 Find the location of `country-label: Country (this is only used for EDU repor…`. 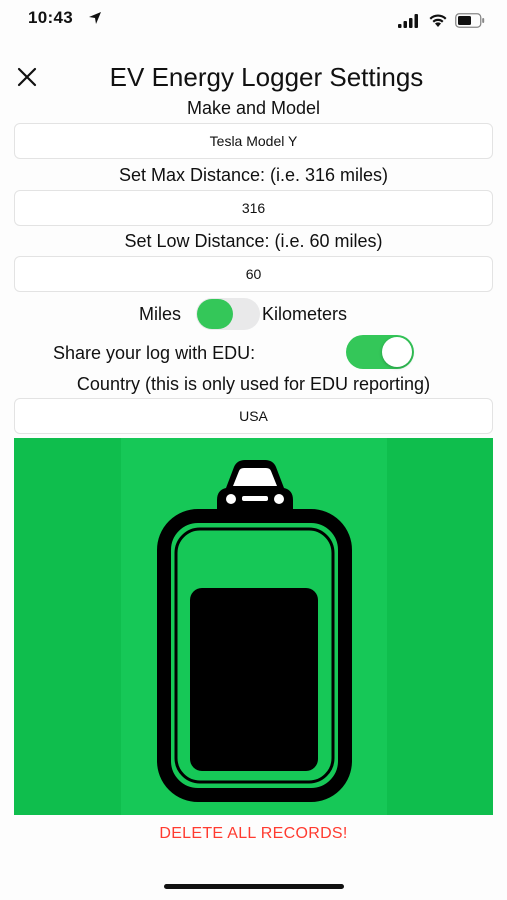

country-label: Country (this is only used for EDU repor… is located at coordinates (253, 384).